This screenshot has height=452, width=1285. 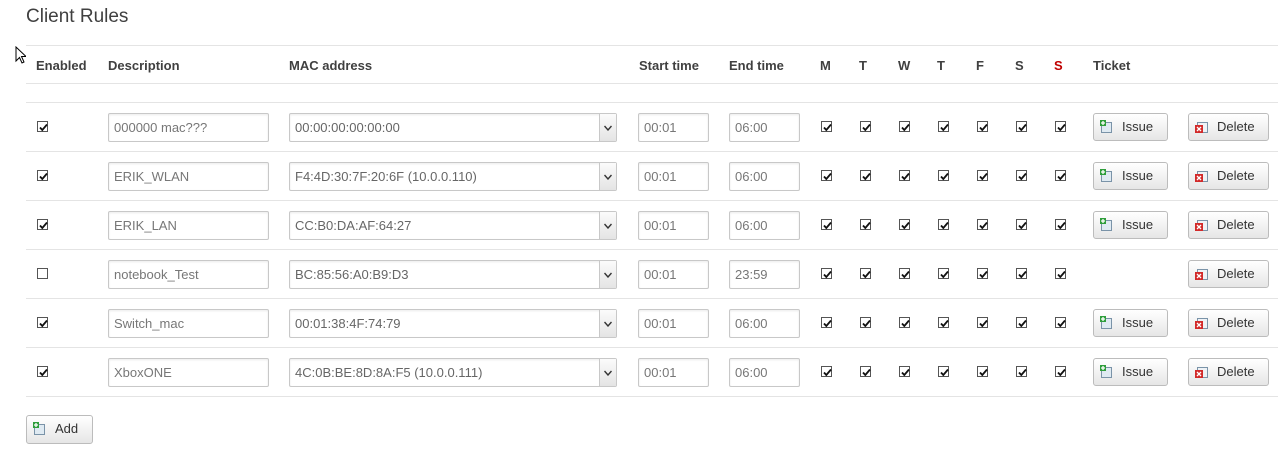 I want to click on description-input: ERIK_WLAN, so click(x=188, y=176).